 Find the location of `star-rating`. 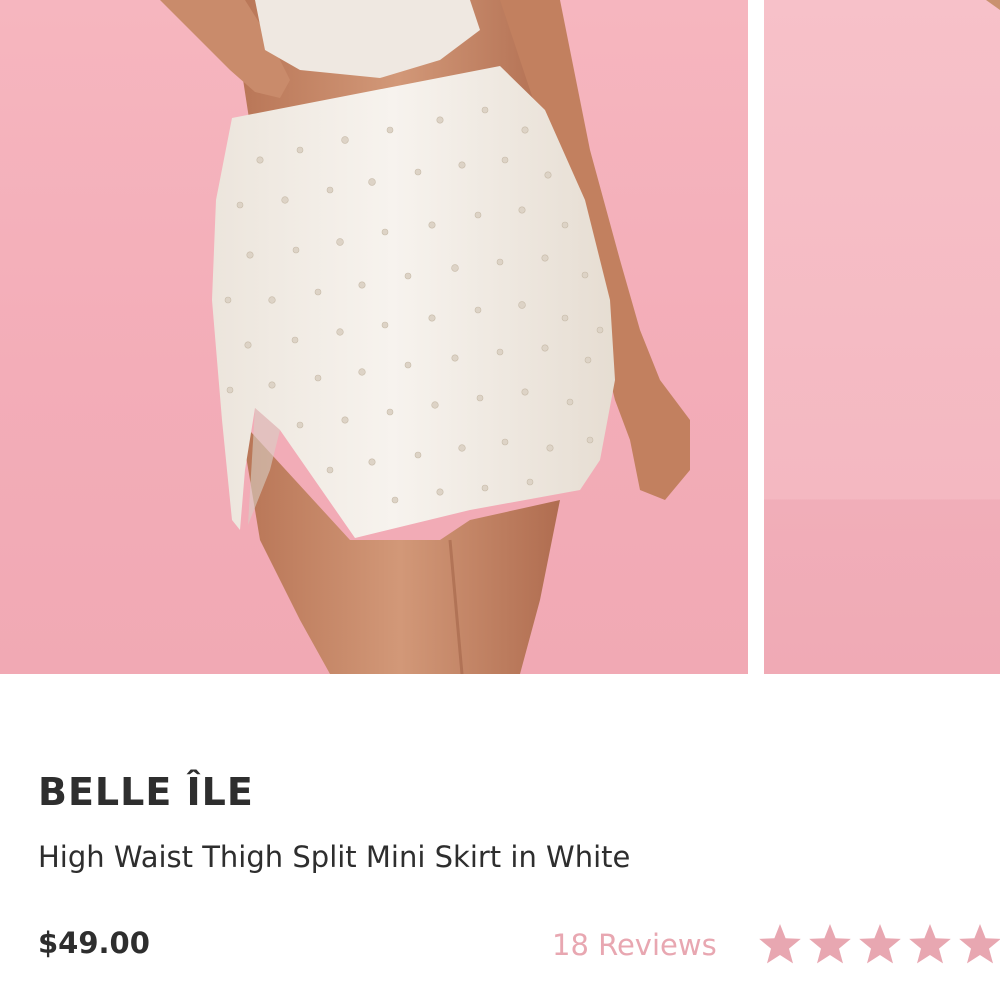

star-rating is located at coordinates (878, 944).